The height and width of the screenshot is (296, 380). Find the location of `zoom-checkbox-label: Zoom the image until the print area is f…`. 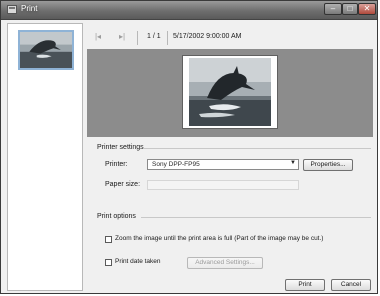

zoom-checkbox-label: Zoom the image until the print area is f… is located at coordinates (219, 238).